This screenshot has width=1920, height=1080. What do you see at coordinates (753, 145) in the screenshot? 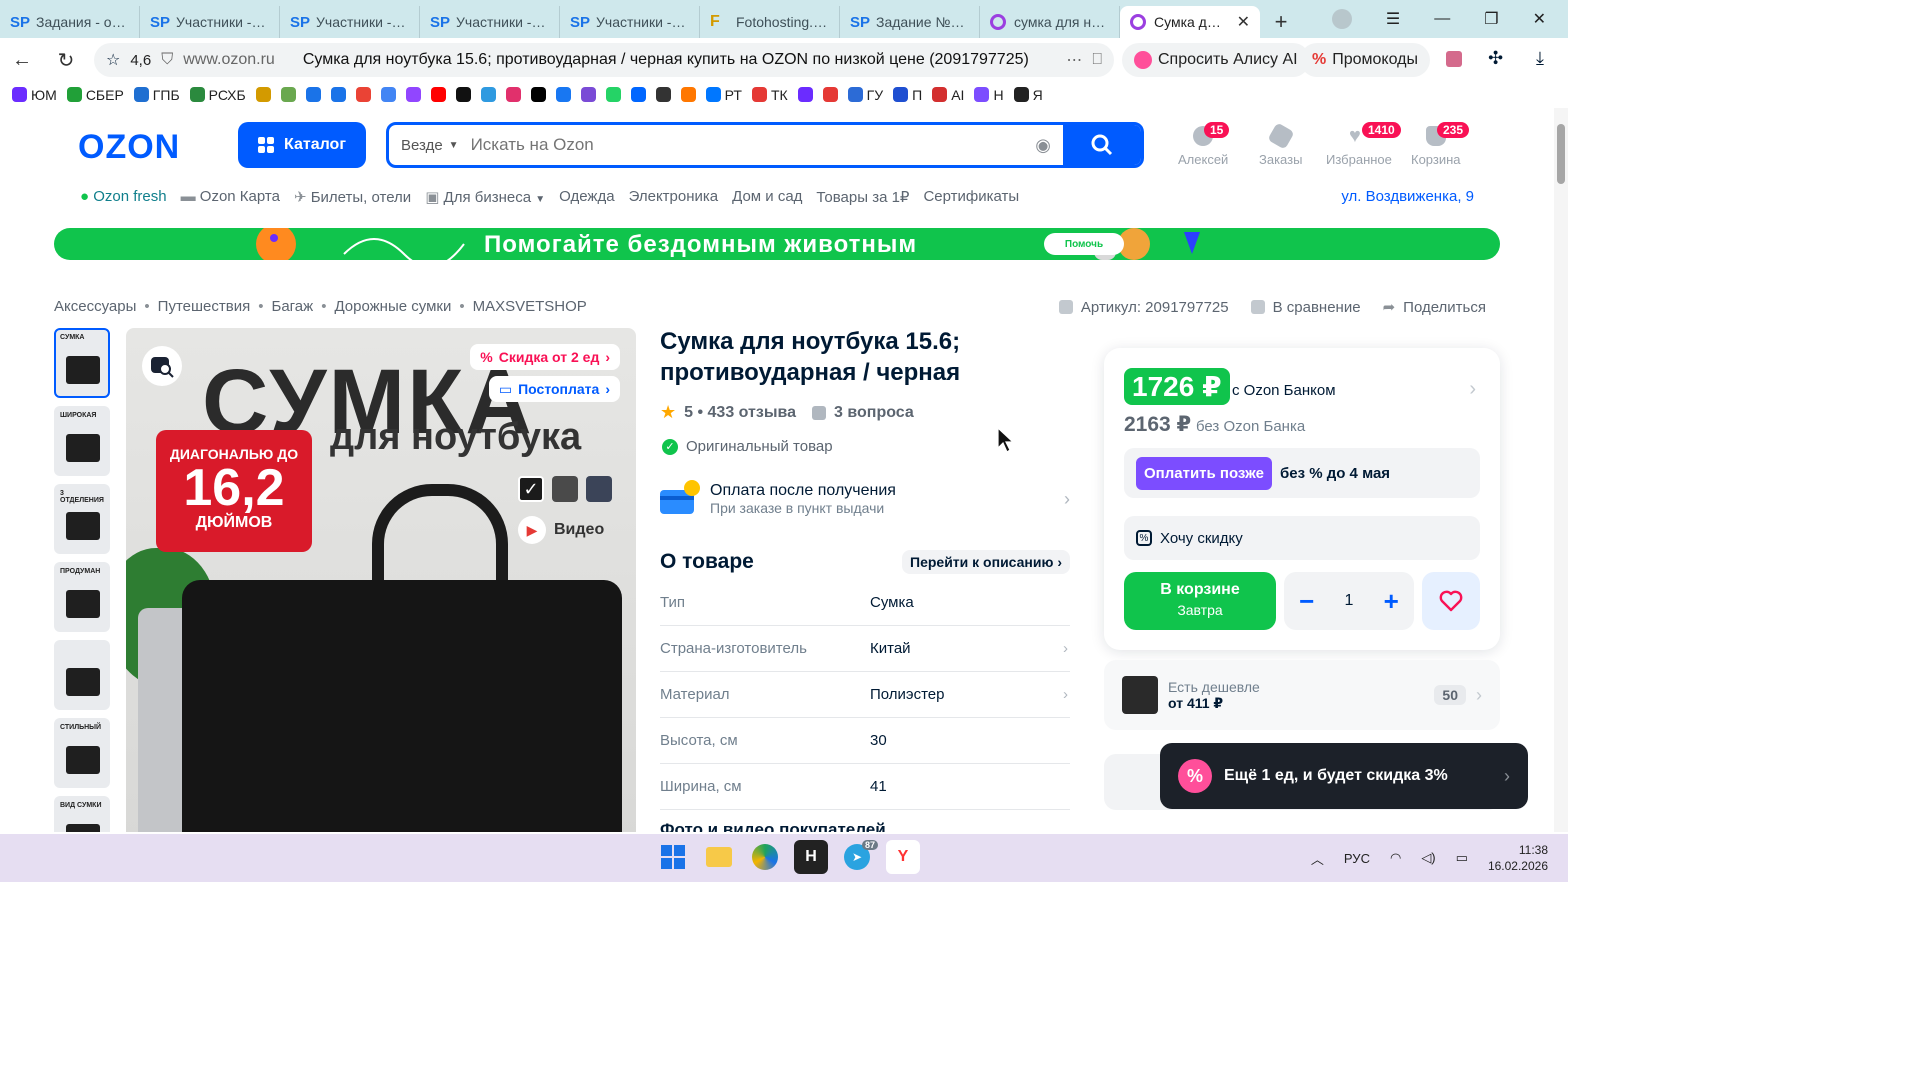
I see `search-input` at bounding box center [753, 145].